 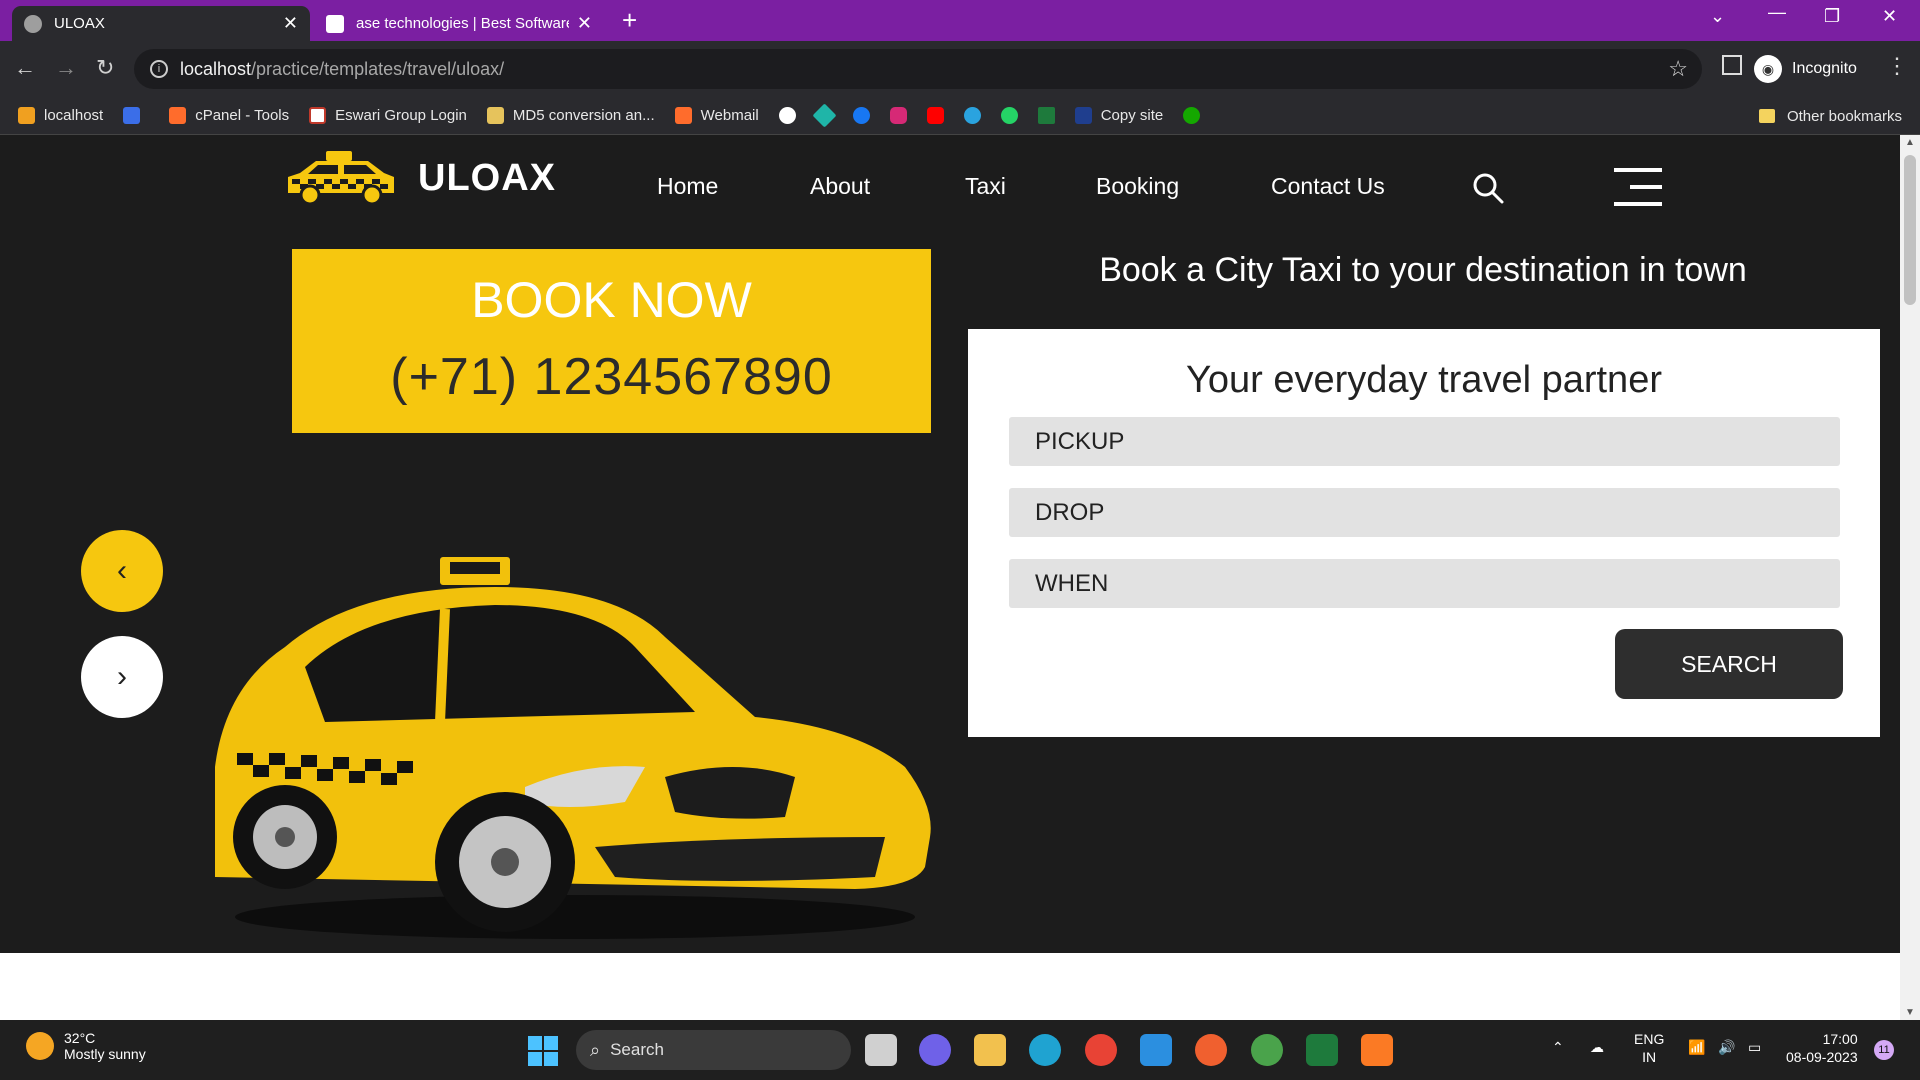 What do you see at coordinates (716, 115) in the screenshot?
I see `bookmark-webmail: Webmail` at bounding box center [716, 115].